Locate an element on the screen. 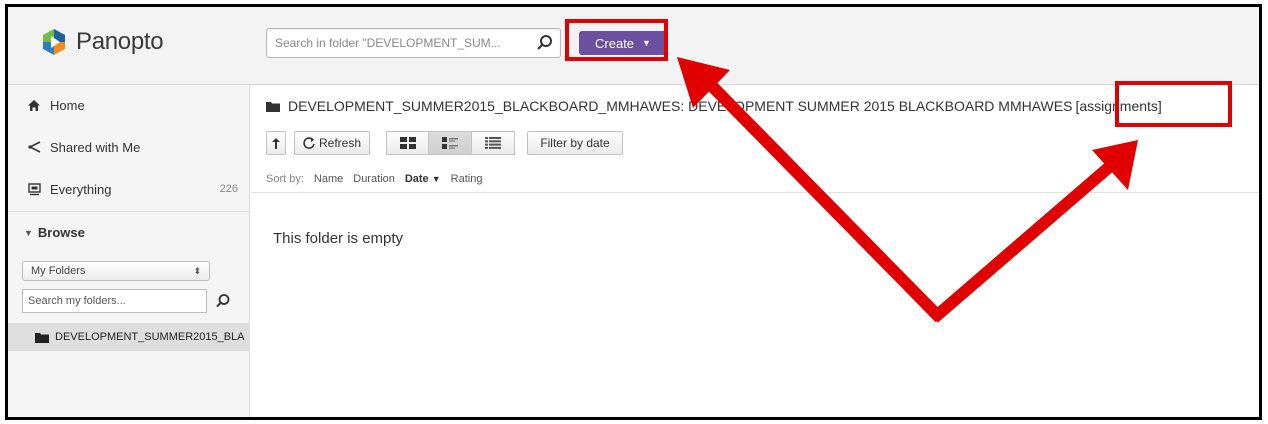 The image size is (1268, 424). refresh-button: Refresh is located at coordinates (332, 143).